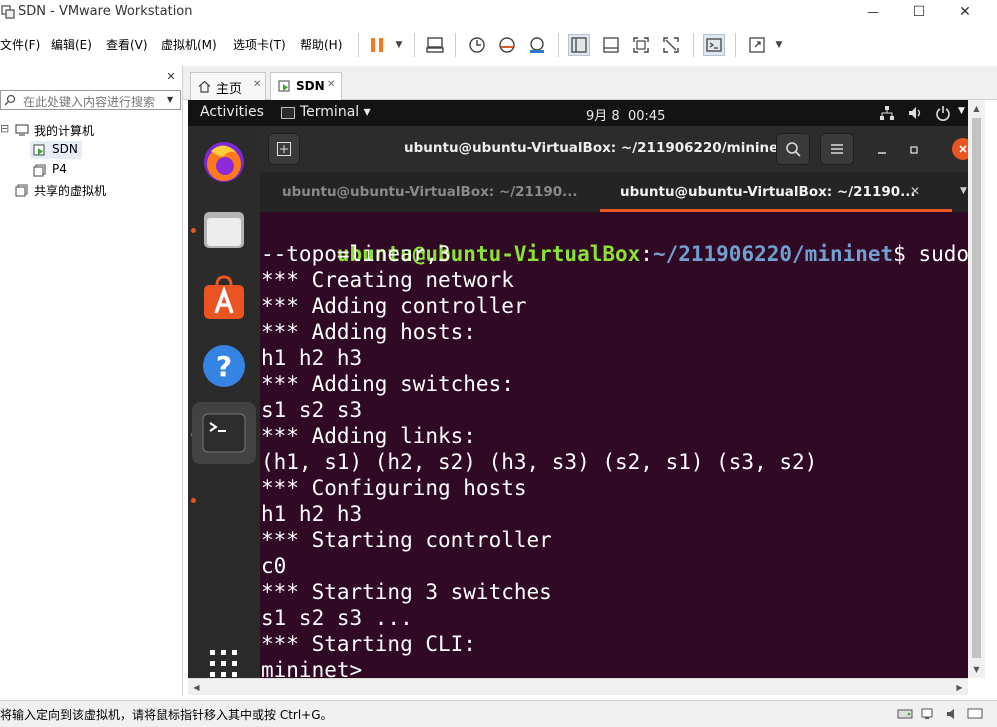 This screenshot has height=727, width=997. I want to click on hamburger-menu-button, so click(837, 149).